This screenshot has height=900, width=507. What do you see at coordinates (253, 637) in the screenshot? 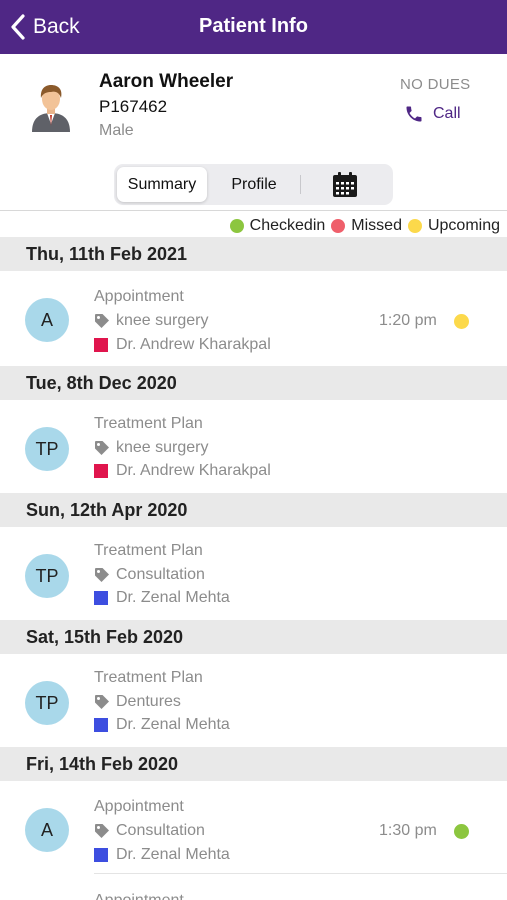
I see `date-header: Sat, 15th Feb 2020` at bounding box center [253, 637].